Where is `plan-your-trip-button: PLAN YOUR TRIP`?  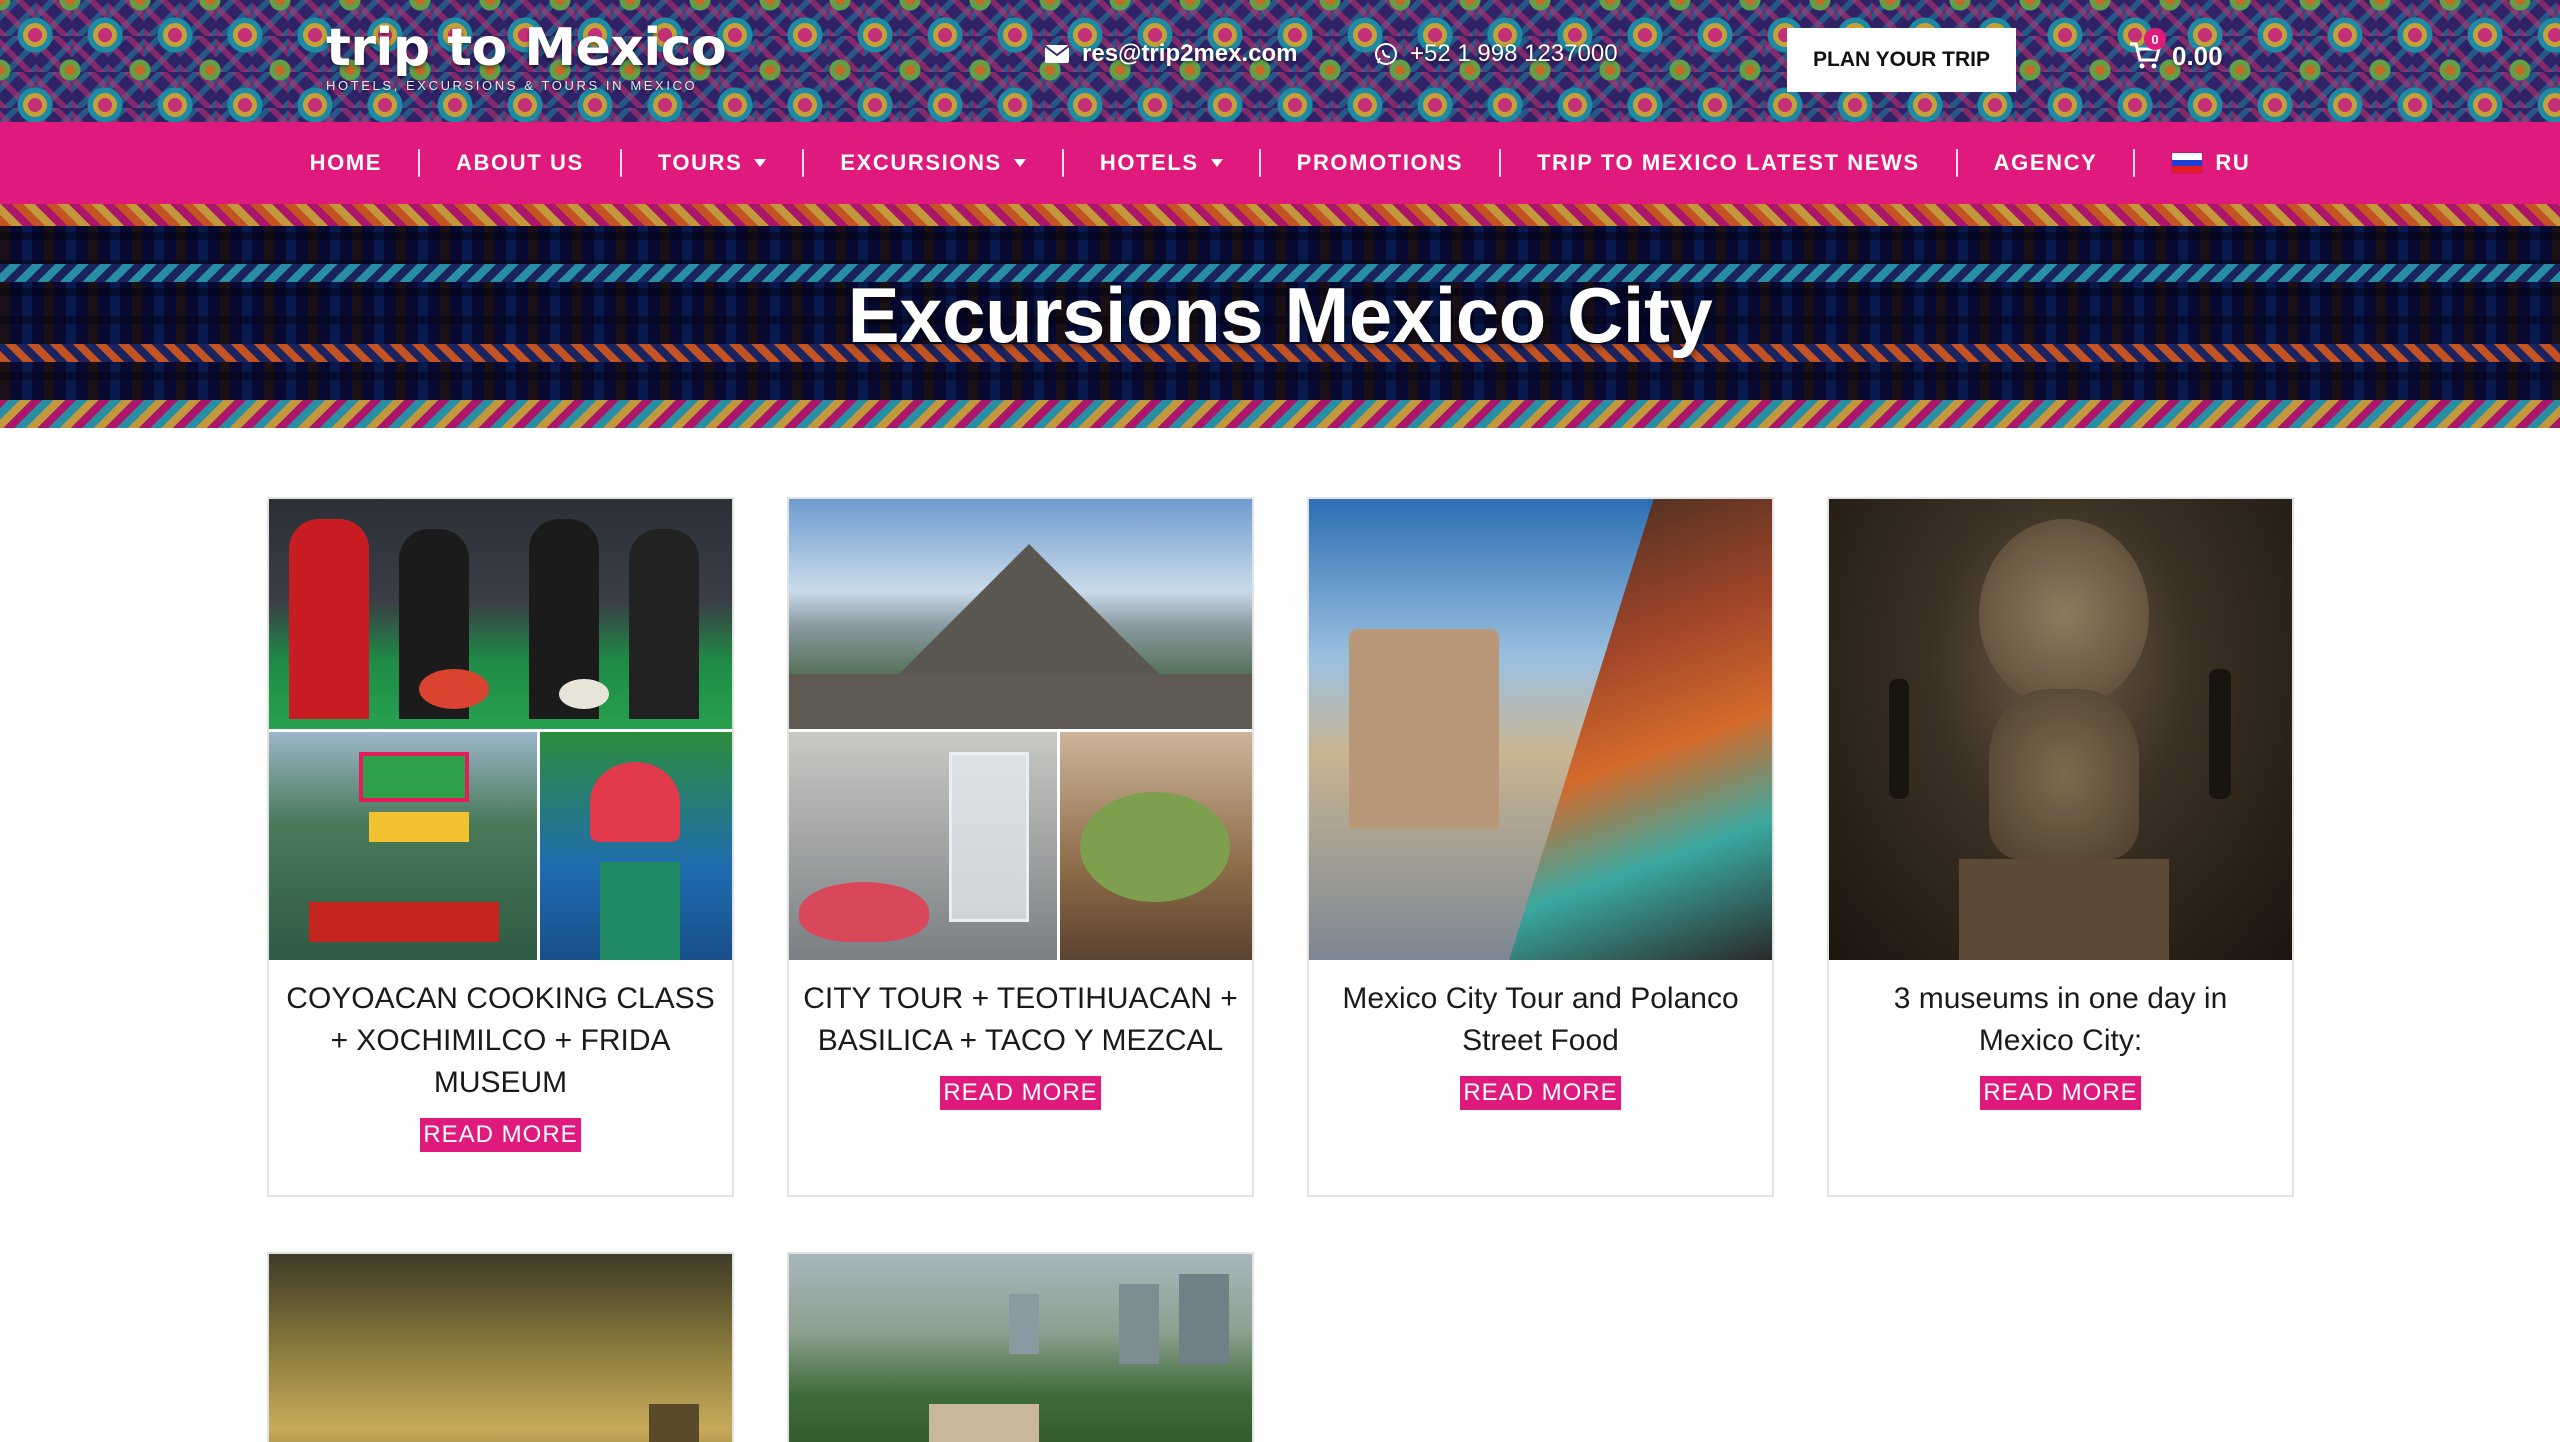
plan-your-trip-button: PLAN YOUR TRIP is located at coordinates (1901, 60).